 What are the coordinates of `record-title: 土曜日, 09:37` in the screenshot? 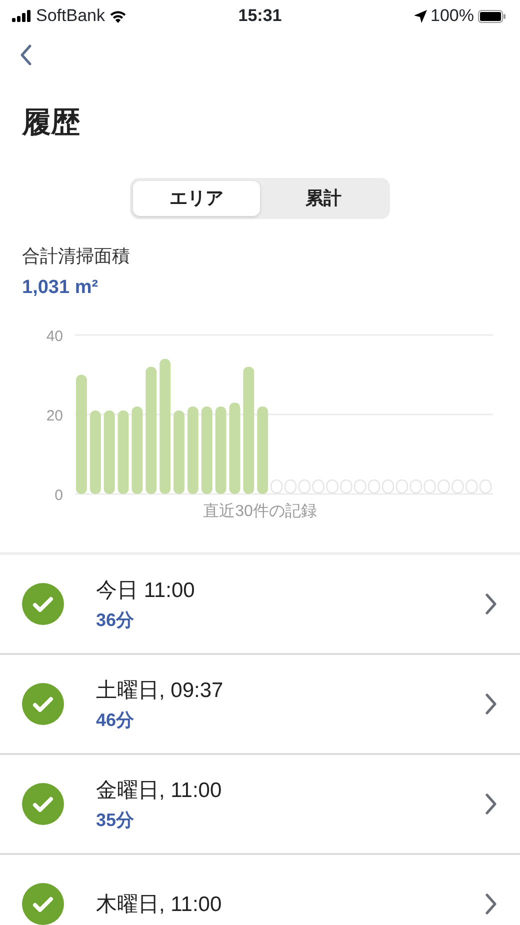 It's located at (160, 691).